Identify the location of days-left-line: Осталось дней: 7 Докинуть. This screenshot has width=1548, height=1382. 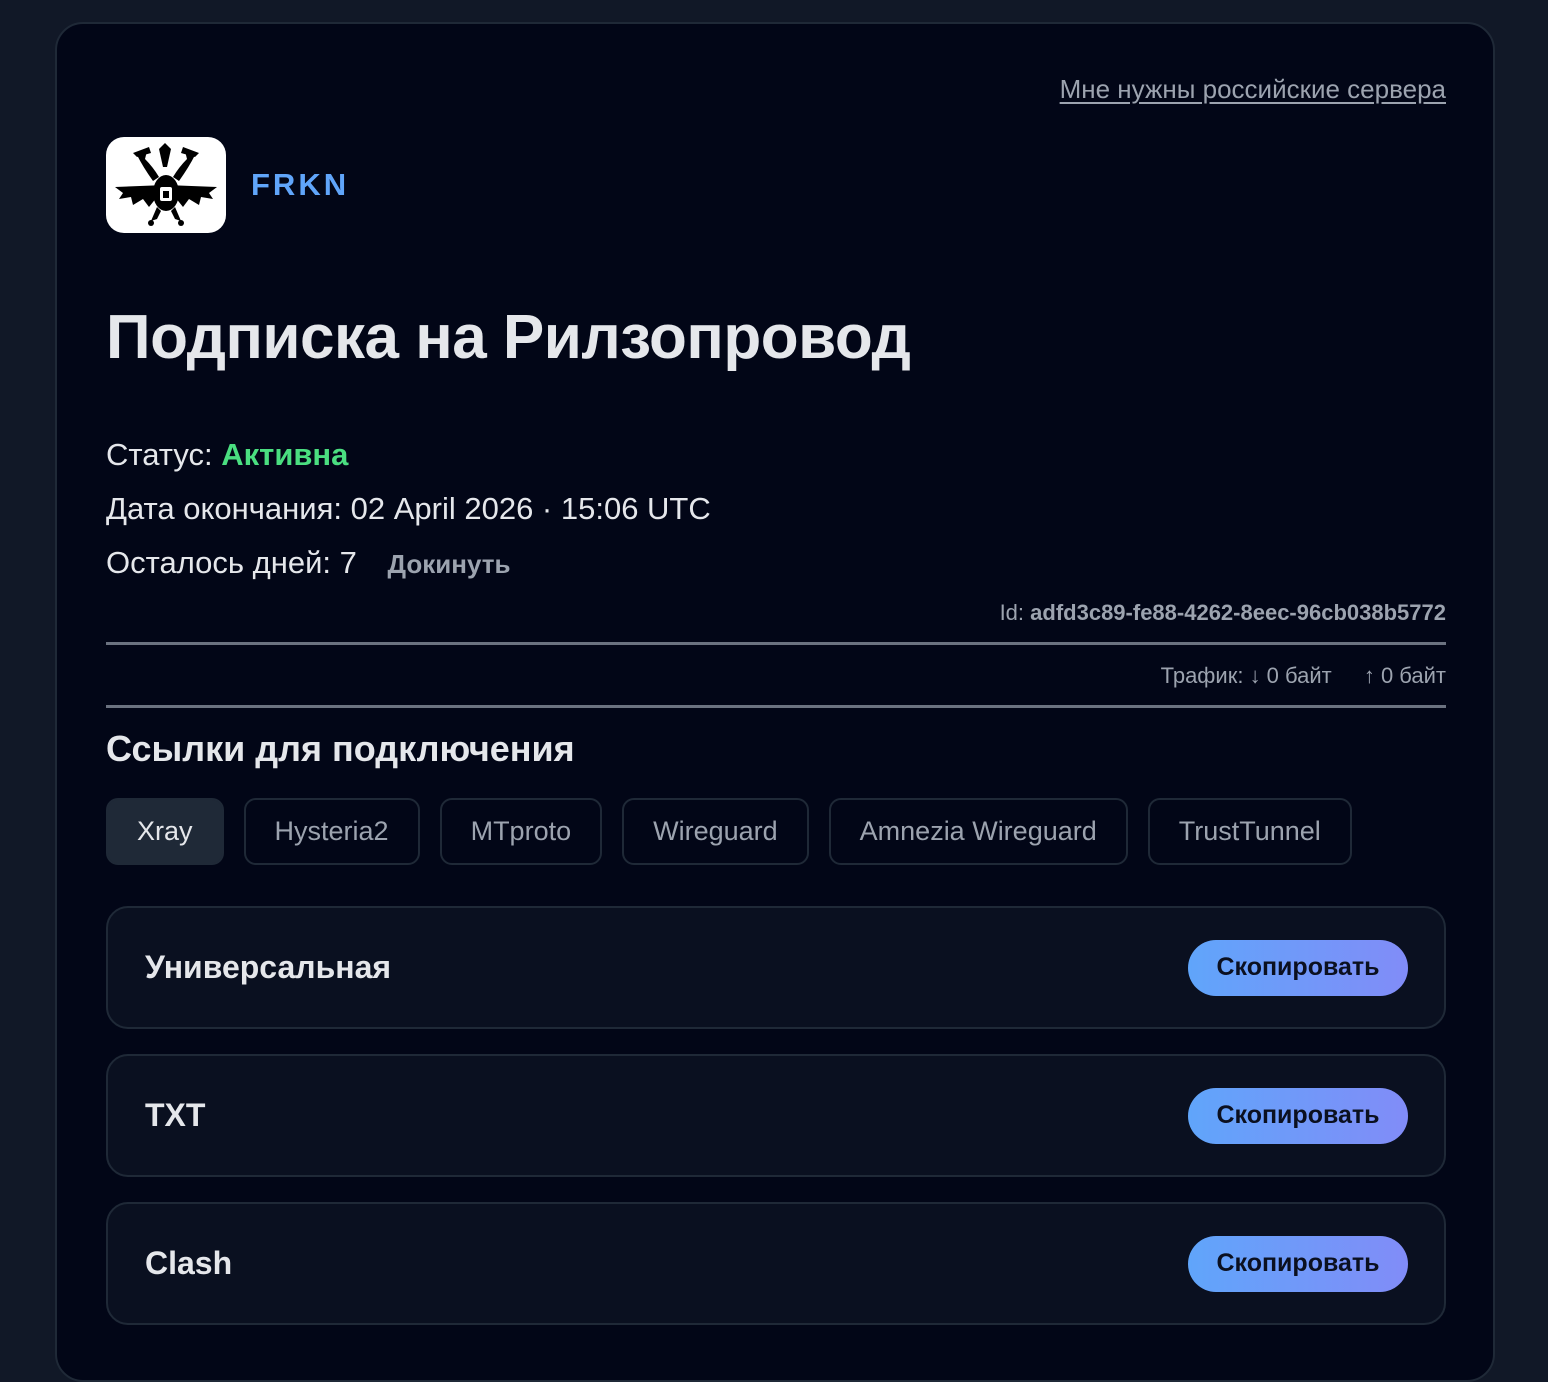
(308, 563).